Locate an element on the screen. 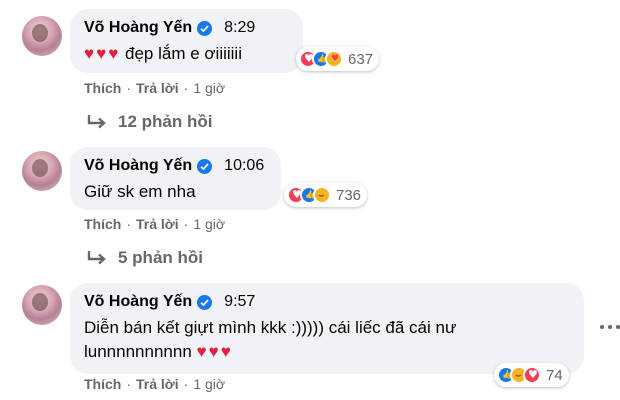 The image size is (620, 400). comment-bubble: Võ Hoàng Yến 10:06 Giữ sk em nha is located at coordinates (175, 178).